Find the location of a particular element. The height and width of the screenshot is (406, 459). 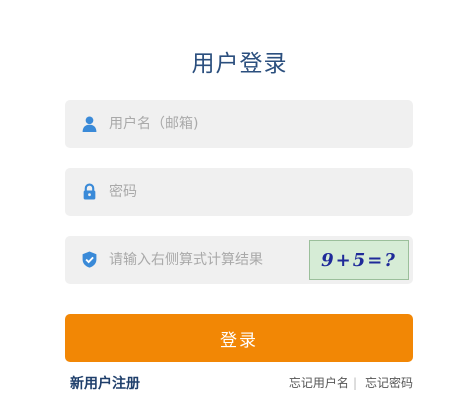

forgot-username-link: 忘记用户名 is located at coordinates (319, 382).